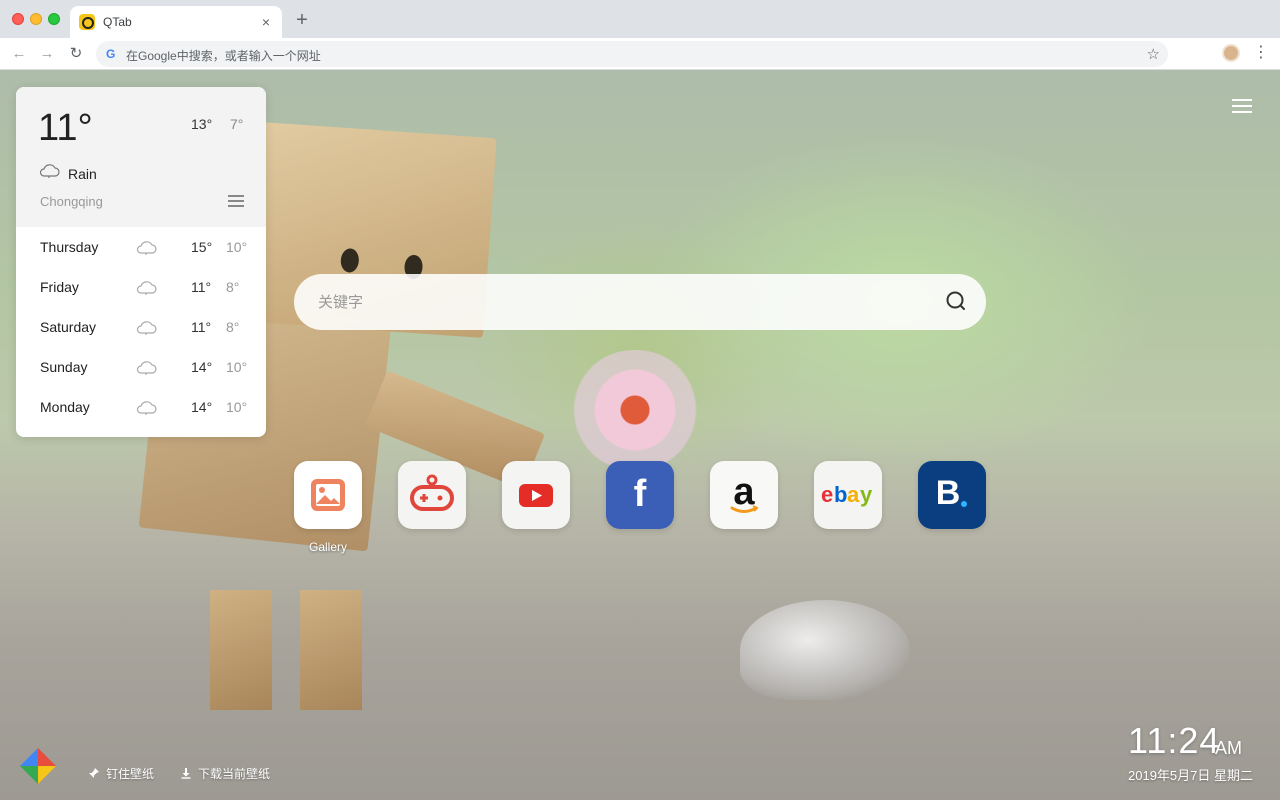  Describe the element at coordinates (65, 128) in the screenshot. I see `current-temperature: 11°` at that location.